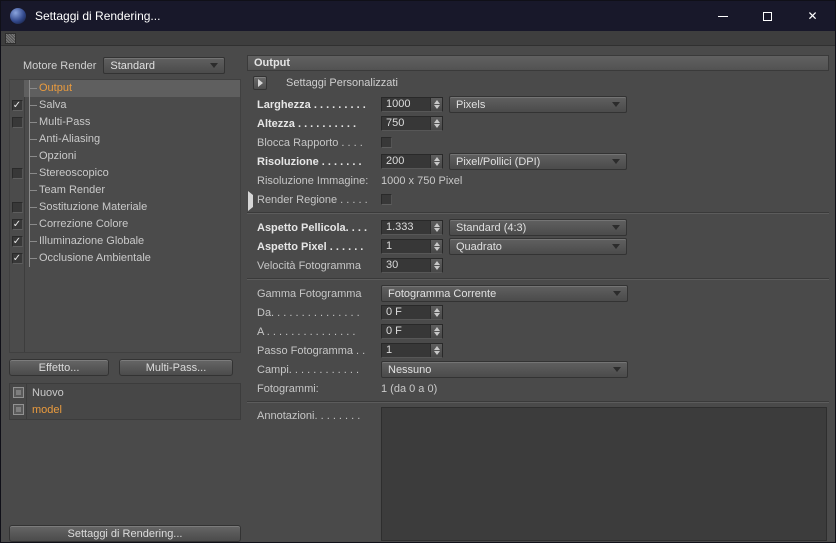 This screenshot has height=543, width=836. Describe the element at coordinates (125, 409) in the screenshot. I see `preset-item-model: model` at that location.